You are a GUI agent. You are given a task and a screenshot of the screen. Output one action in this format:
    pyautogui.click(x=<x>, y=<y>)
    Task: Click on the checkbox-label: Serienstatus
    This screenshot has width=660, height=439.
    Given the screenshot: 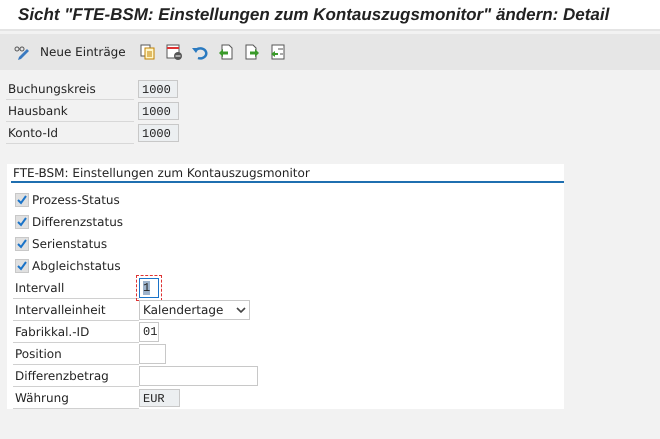 What is the action you would take?
    pyautogui.click(x=70, y=244)
    